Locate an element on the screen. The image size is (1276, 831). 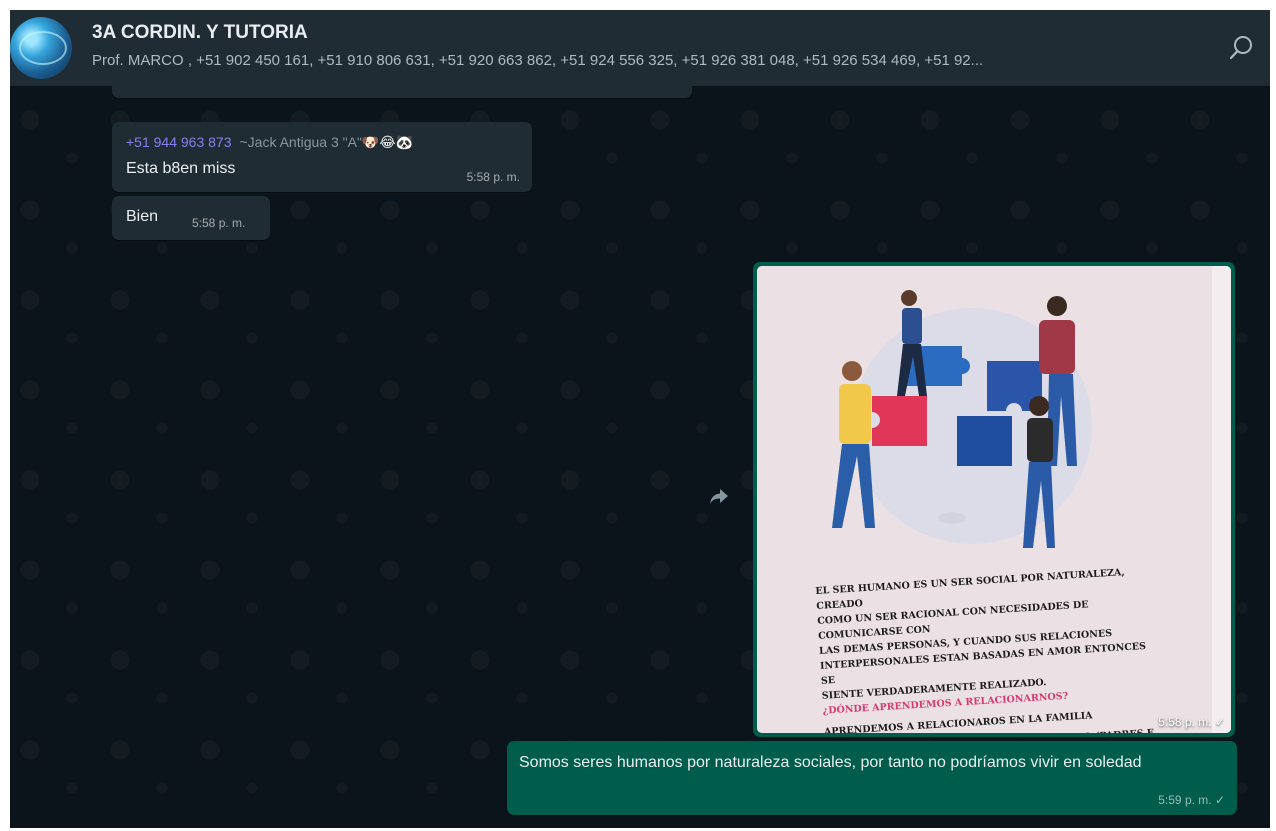
sender-alias: ~Jack Antigua 3 "A" is located at coordinates (300, 142).